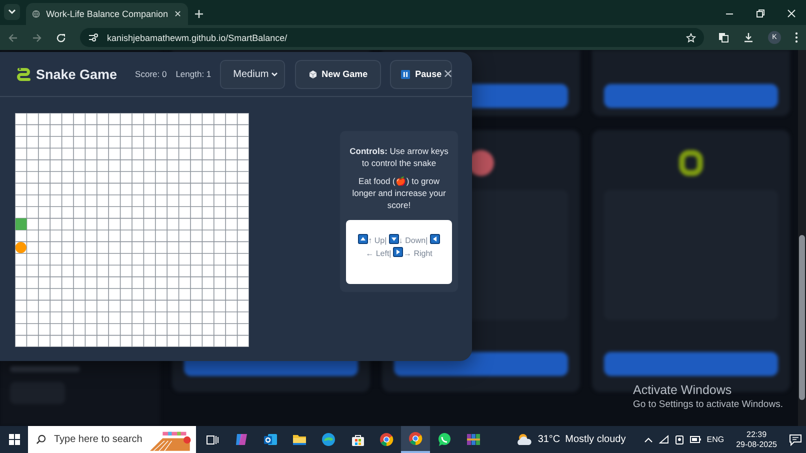 This screenshot has height=453, width=806. Describe the element at coordinates (756, 435) in the screenshot. I see `time-text: 22:39` at that location.